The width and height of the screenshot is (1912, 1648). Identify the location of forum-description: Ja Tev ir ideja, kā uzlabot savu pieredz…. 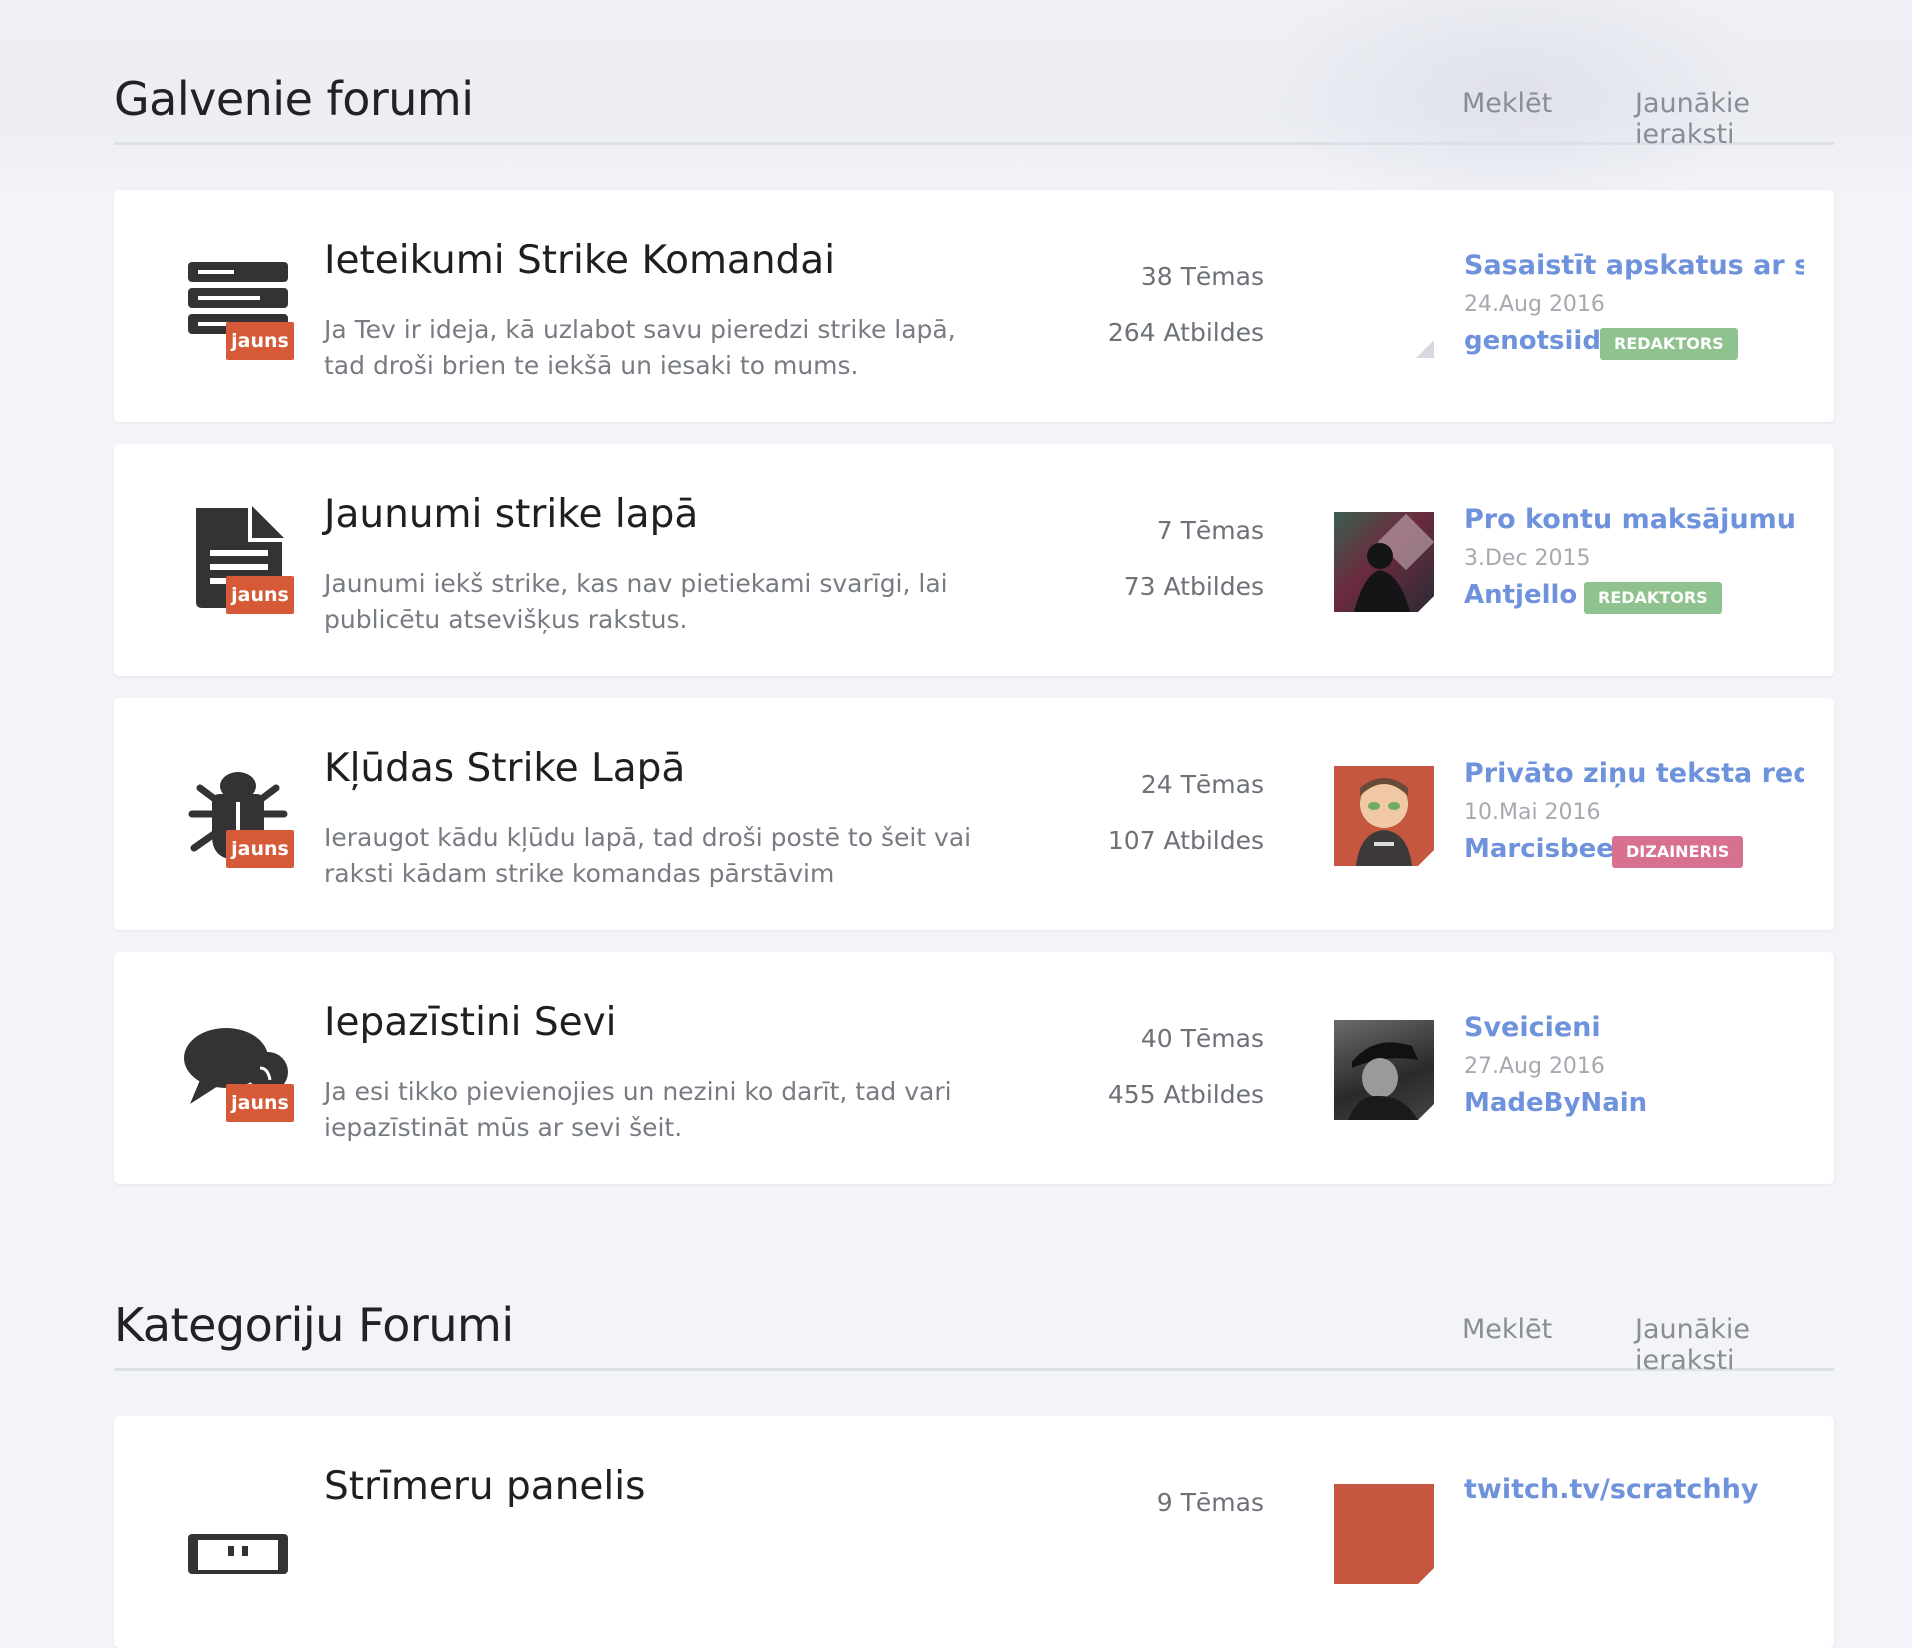
(640, 347).